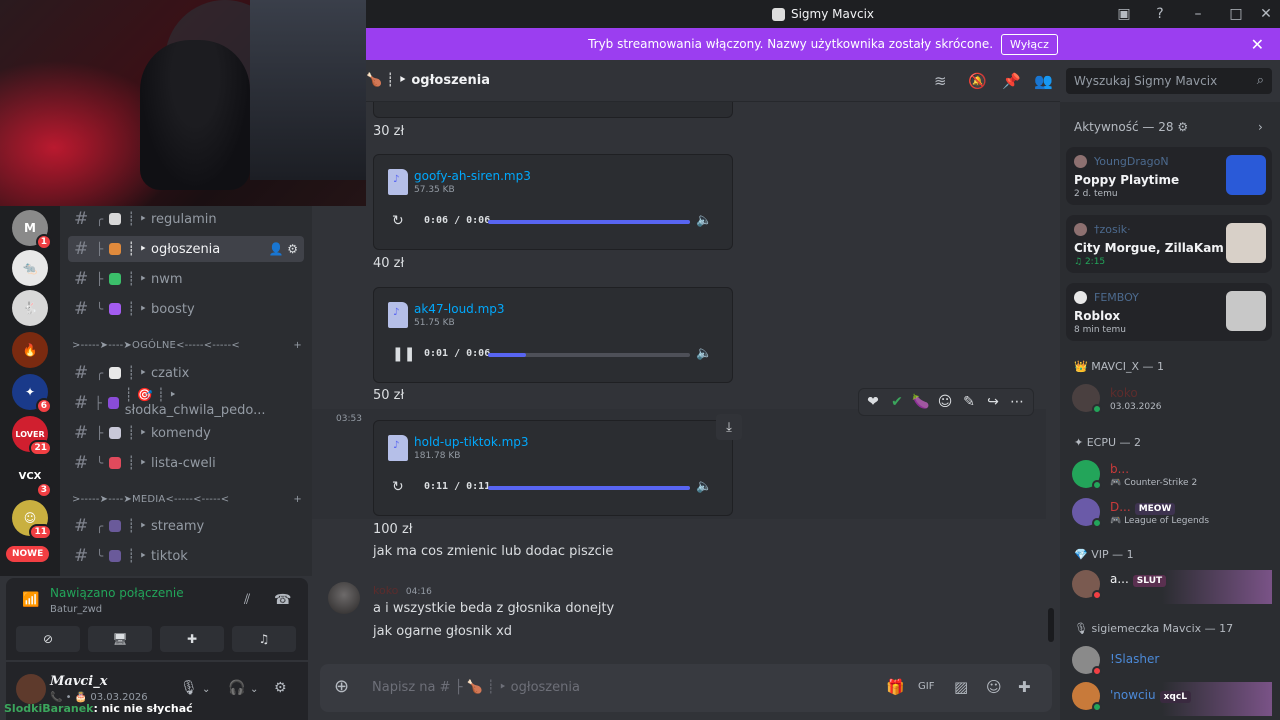  I want to click on channel-komendy: # ├ ┊ ‣ komendy, so click(186, 433).